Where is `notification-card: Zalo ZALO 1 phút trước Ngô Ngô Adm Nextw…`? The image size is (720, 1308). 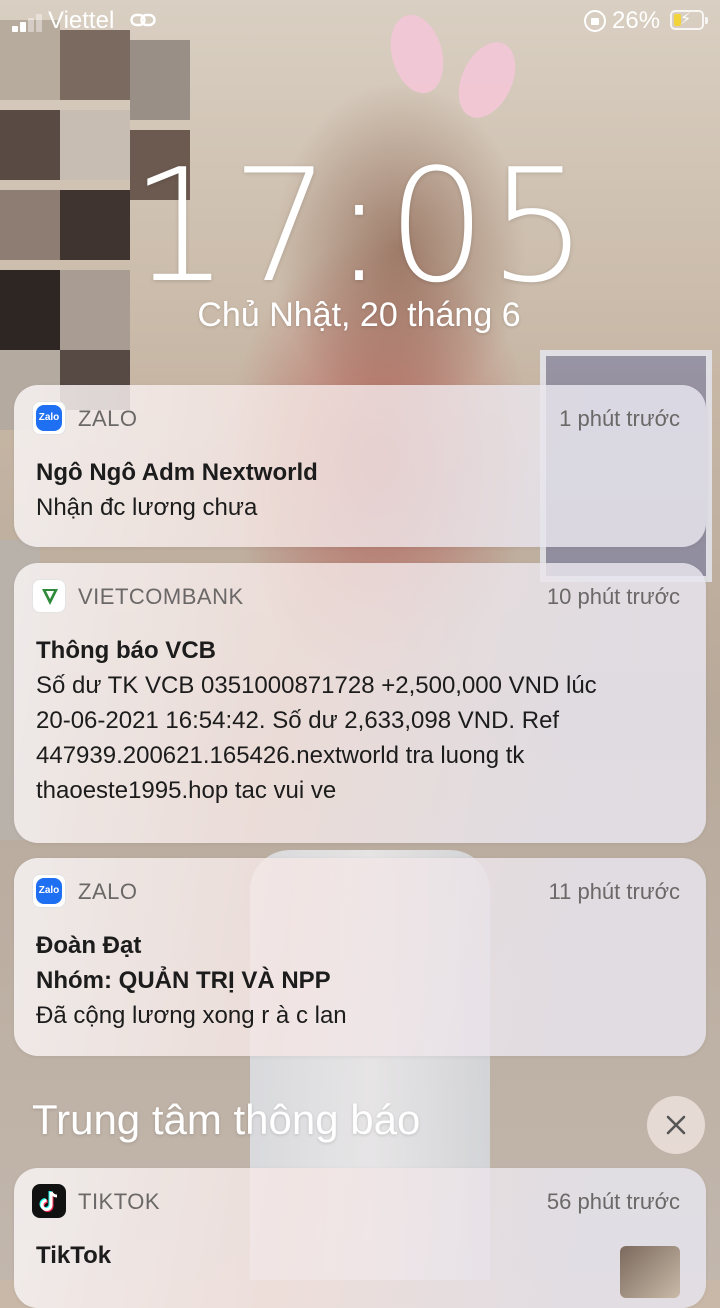 notification-card: Zalo ZALO 1 phút trước Ngô Ngô Adm Nextw… is located at coordinates (360, 466).